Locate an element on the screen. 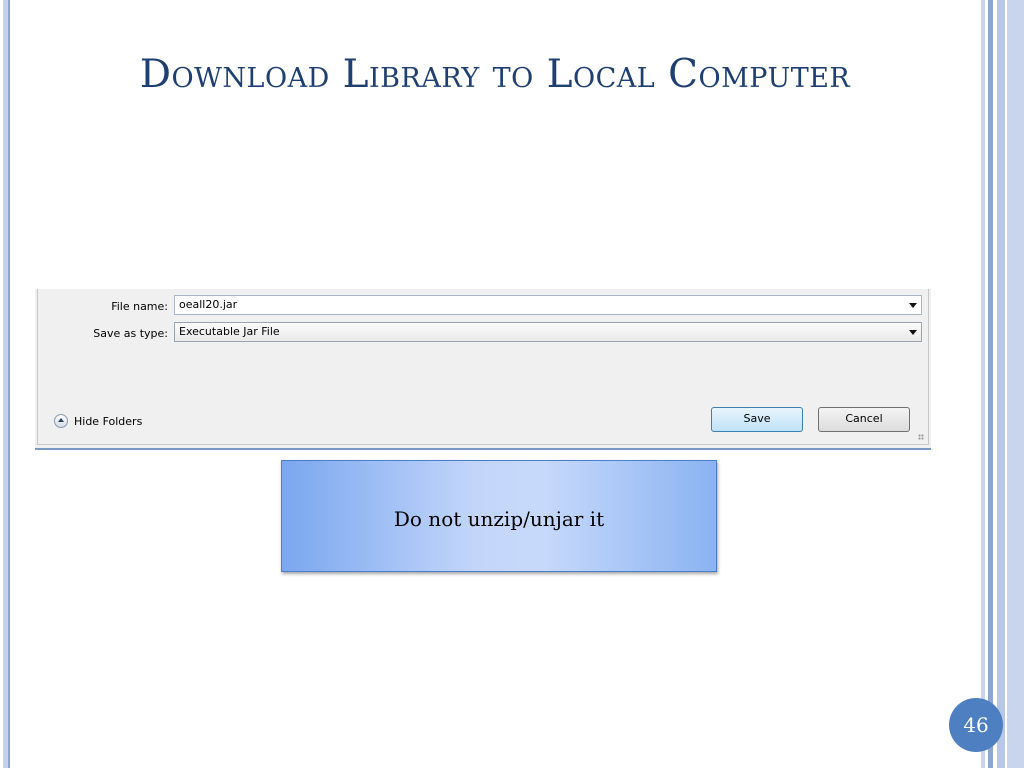 Image resolution: width=1024 pixels, height=768 pixels. cancel-button: Cancel is located at coordinates (864, 419).